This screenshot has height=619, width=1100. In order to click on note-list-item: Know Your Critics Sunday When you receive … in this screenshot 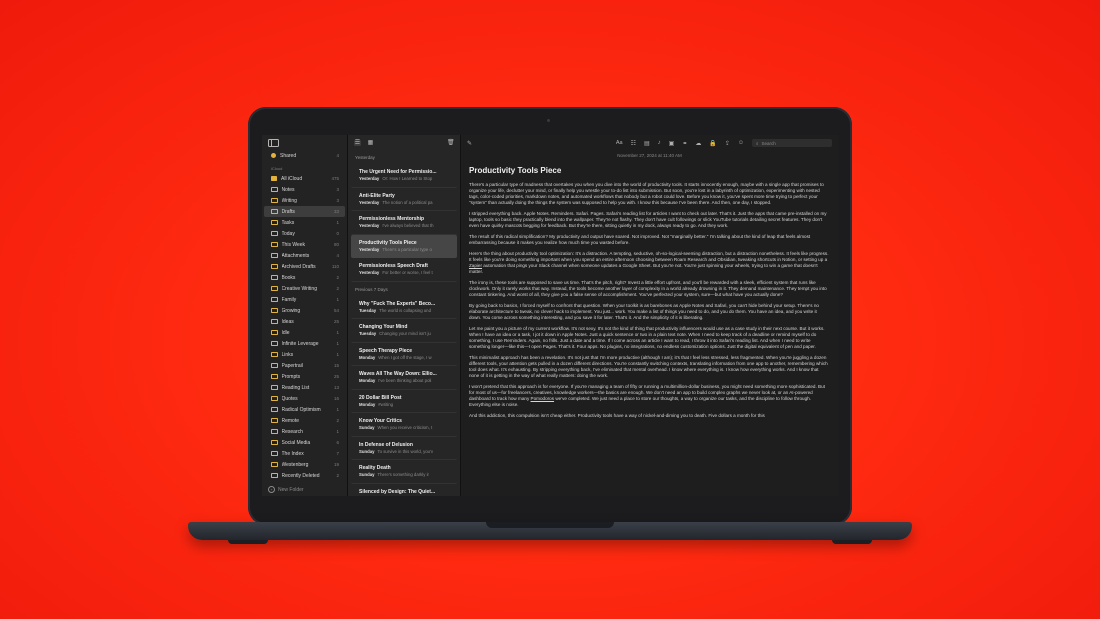, I will do `click(404, 425)`.